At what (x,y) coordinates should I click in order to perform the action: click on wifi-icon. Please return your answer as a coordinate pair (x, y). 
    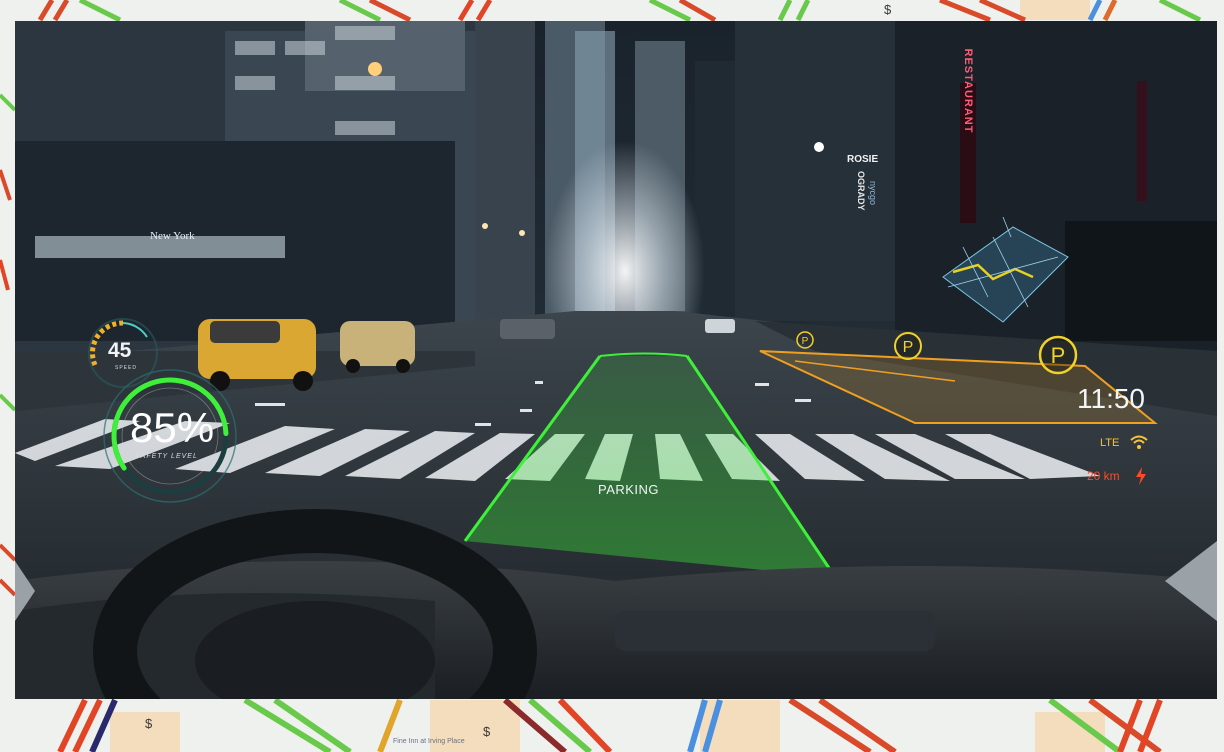
    Looking at the image, I should click on (1139, 442).